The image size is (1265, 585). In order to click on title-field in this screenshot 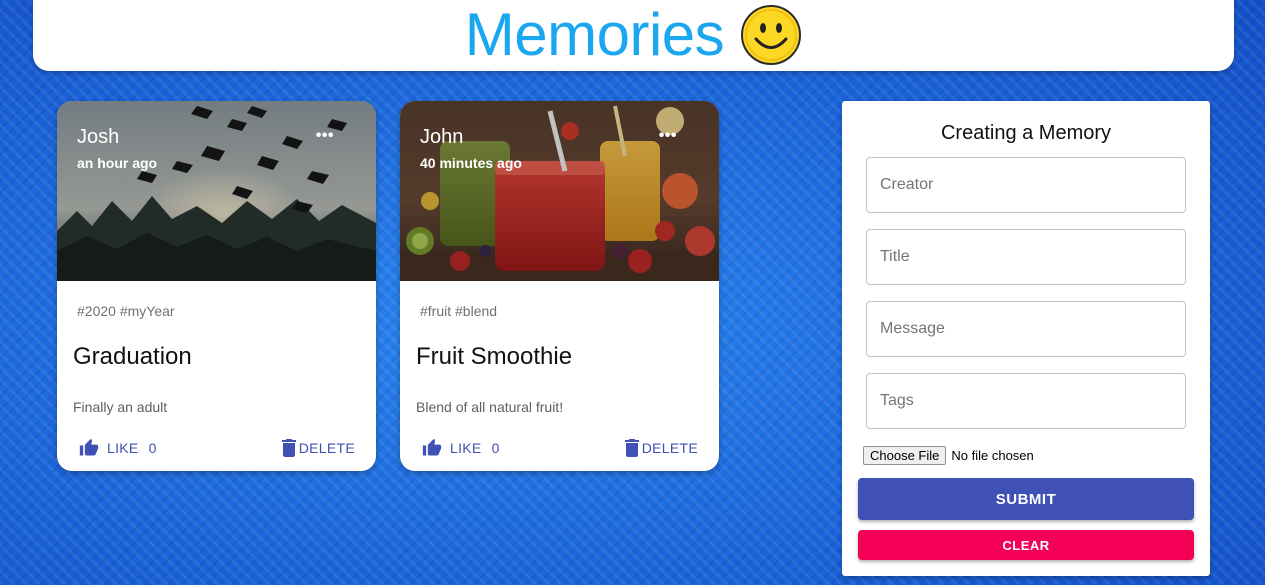, I will do `click(1026, 257)`.